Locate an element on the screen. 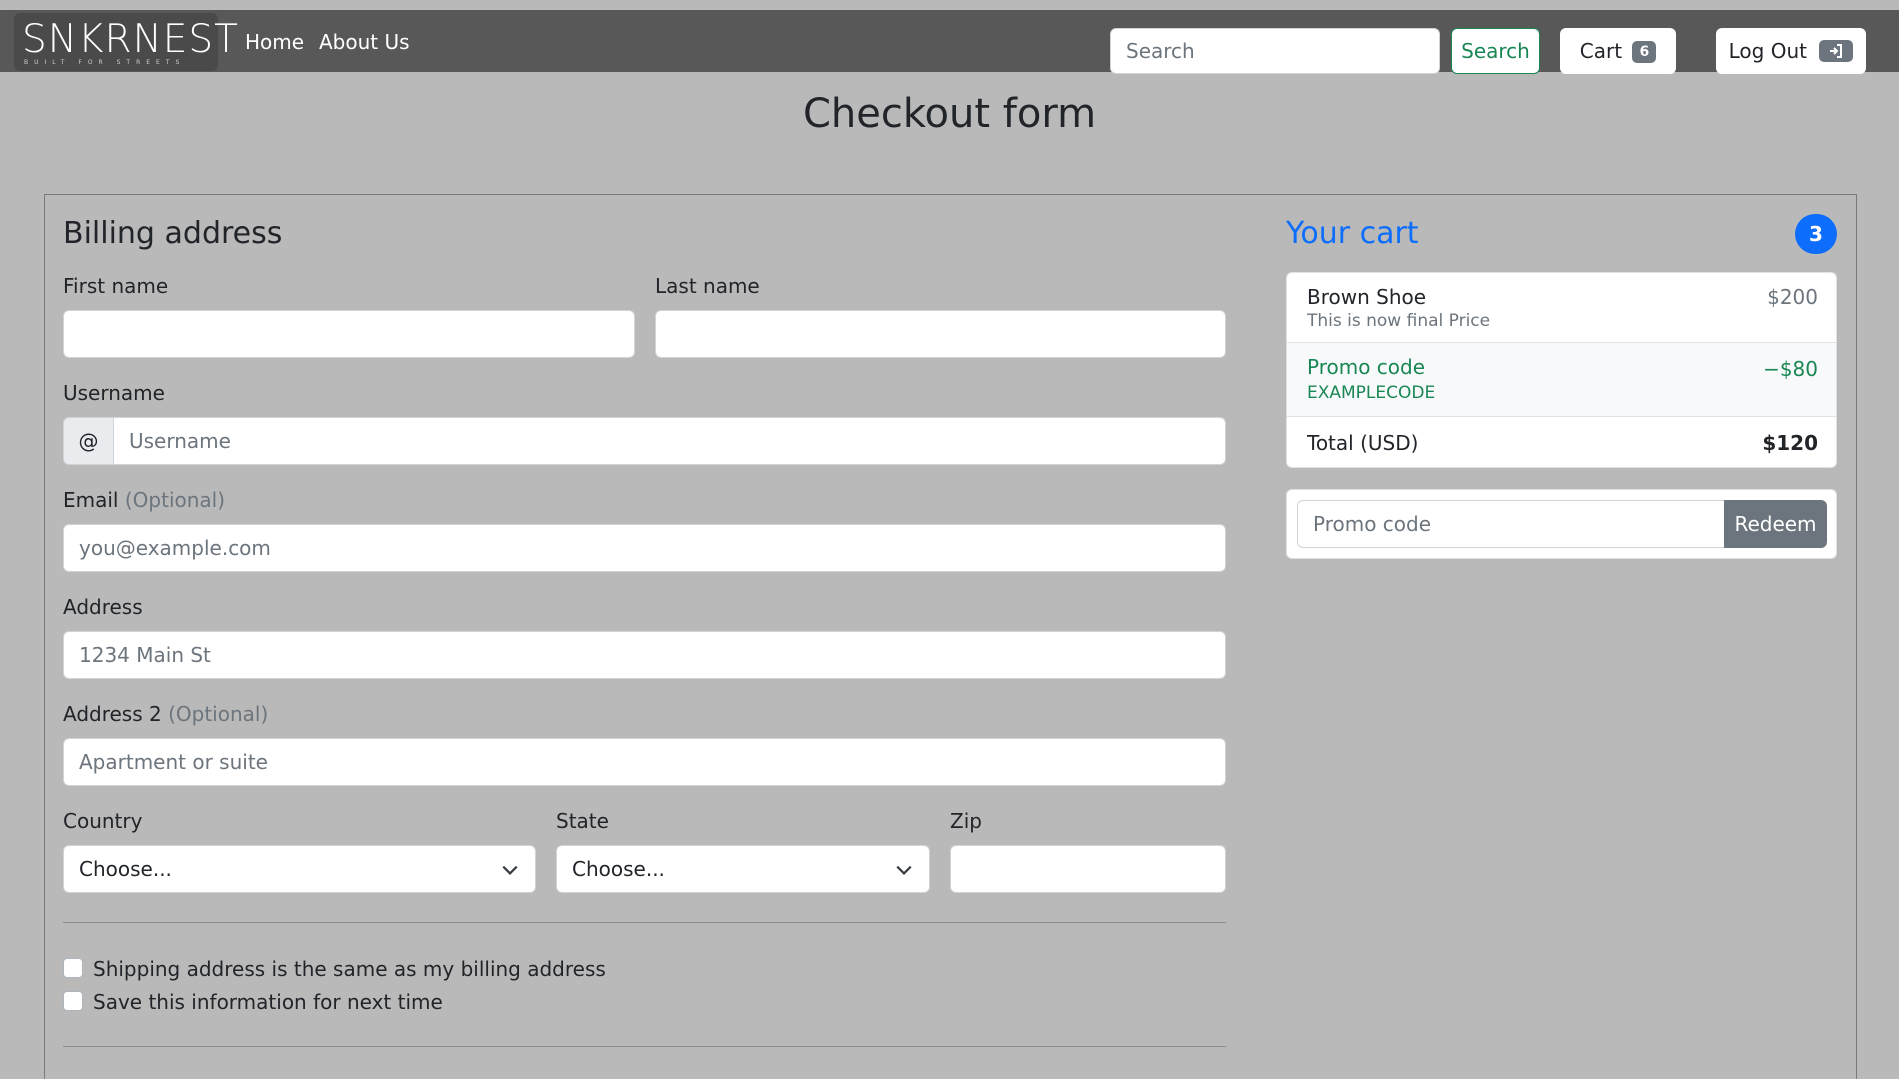 This screenshot has height=1079, width=1899. cart-title: Your cart is located at coordinates (1352, 233).